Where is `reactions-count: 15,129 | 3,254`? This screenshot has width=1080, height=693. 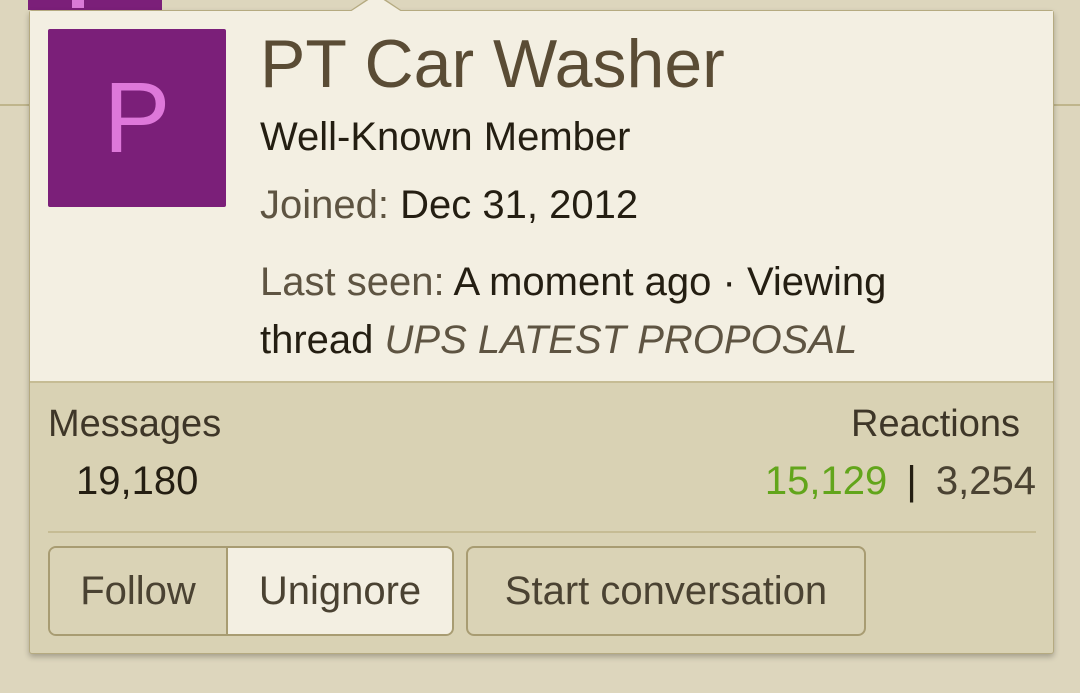
reactions-count: 15,129 | 3,254 is located at coordinates (900, 481).